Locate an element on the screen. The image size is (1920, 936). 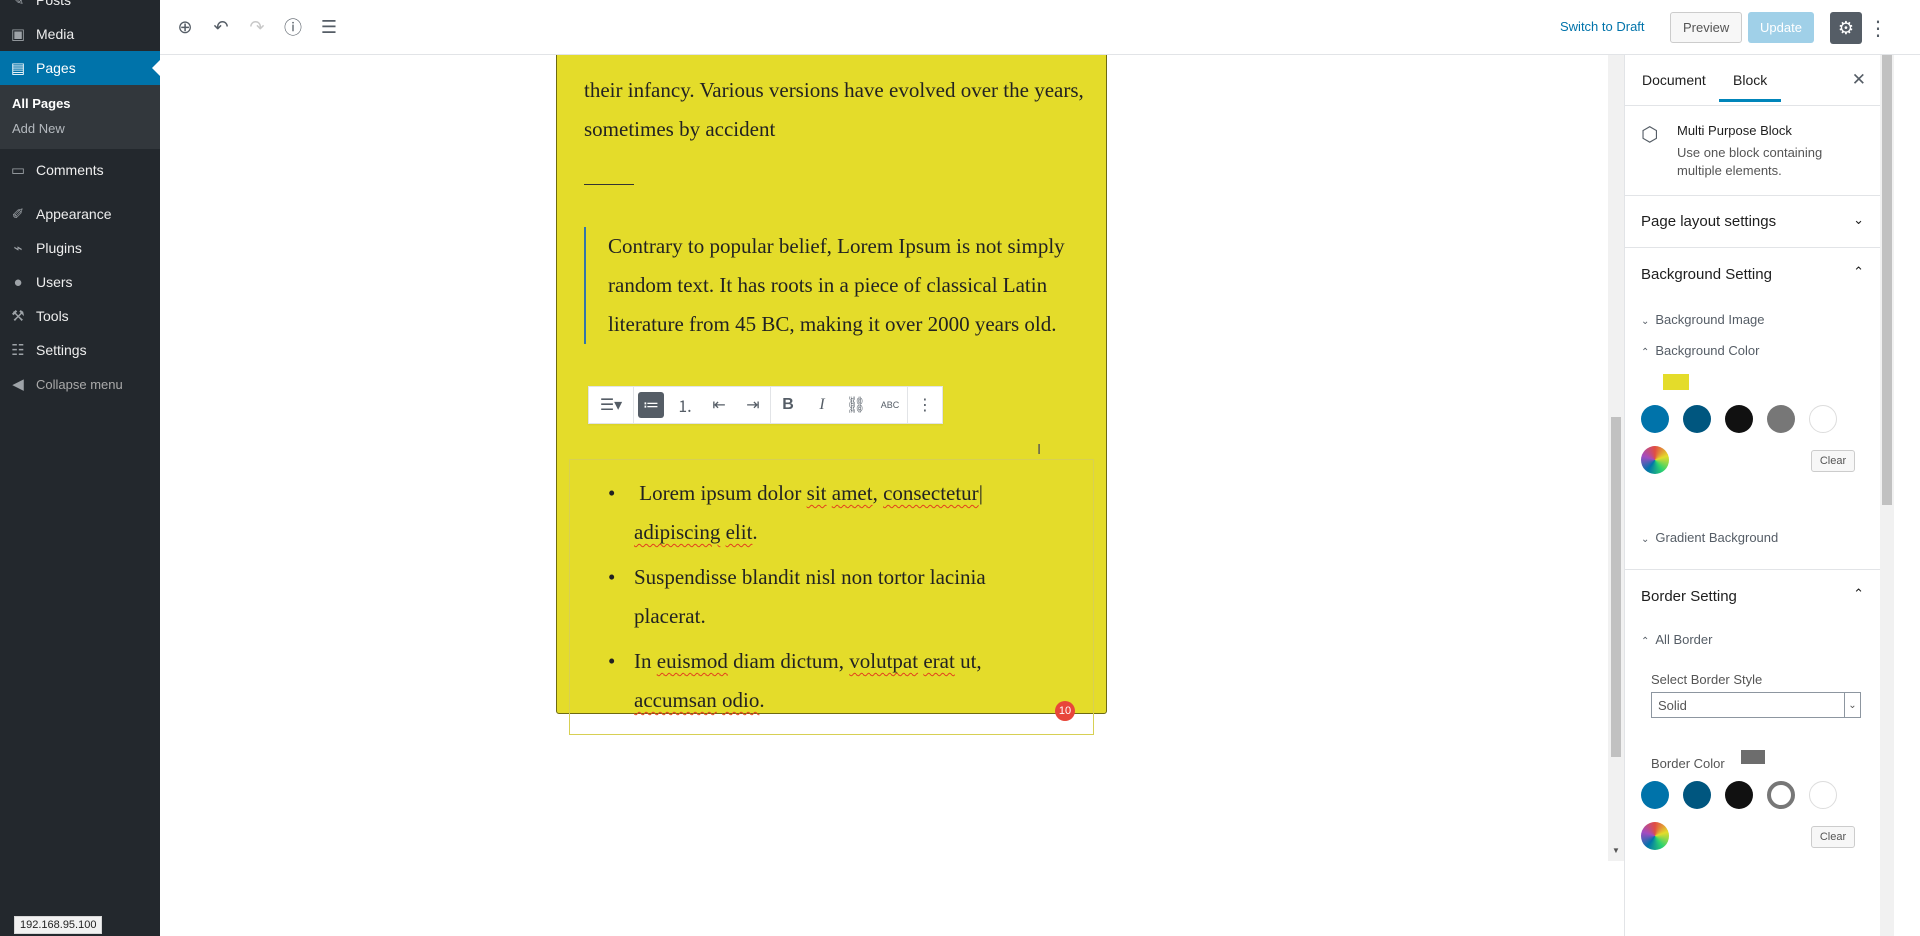
unordered-list-button: ≔ is located at coordinates (651, 405).